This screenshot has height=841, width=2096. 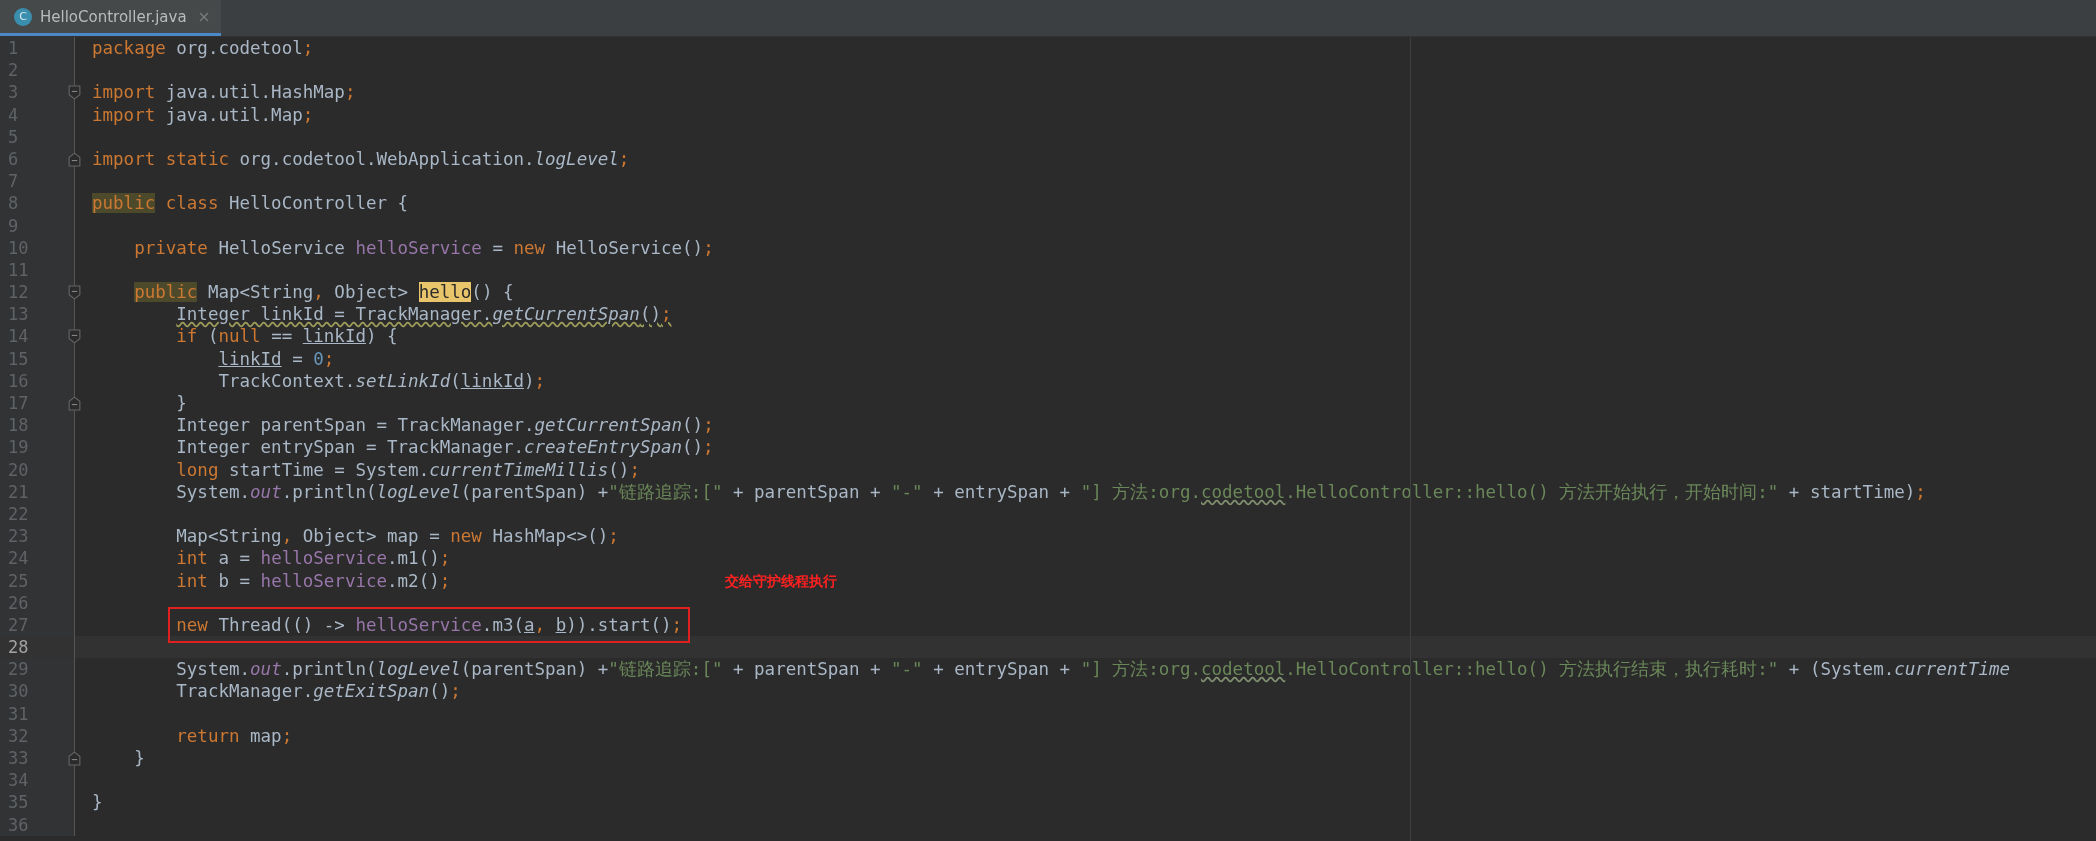 I want to click on class-icon: C, so click(x=23, y=16).